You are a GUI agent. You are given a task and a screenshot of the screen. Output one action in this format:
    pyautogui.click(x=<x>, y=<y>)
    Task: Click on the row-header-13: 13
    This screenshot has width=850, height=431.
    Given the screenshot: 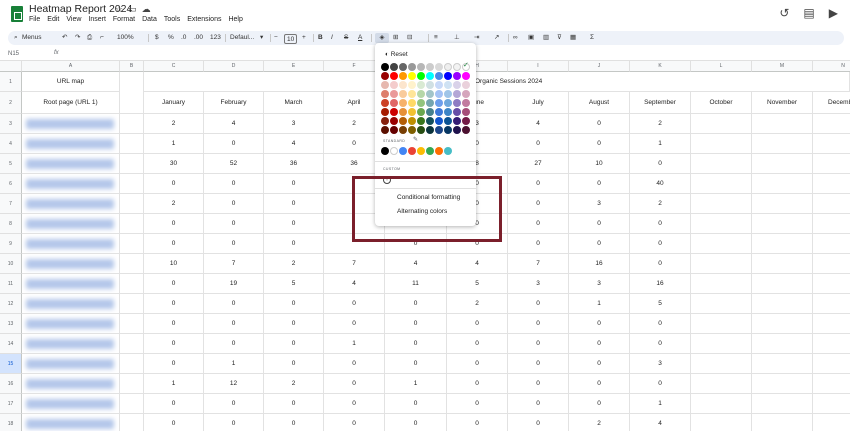 What is the action you would take?
    pyautogui.click(x=11, y=324)
    